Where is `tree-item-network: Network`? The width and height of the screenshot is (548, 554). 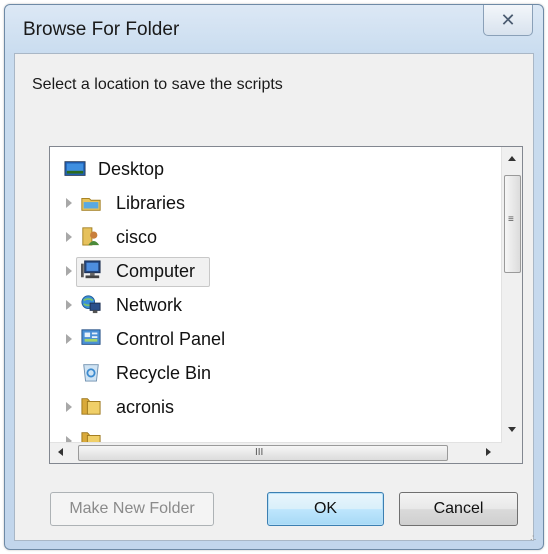 tree-item-network: Network is located at coordinates (270, 305).